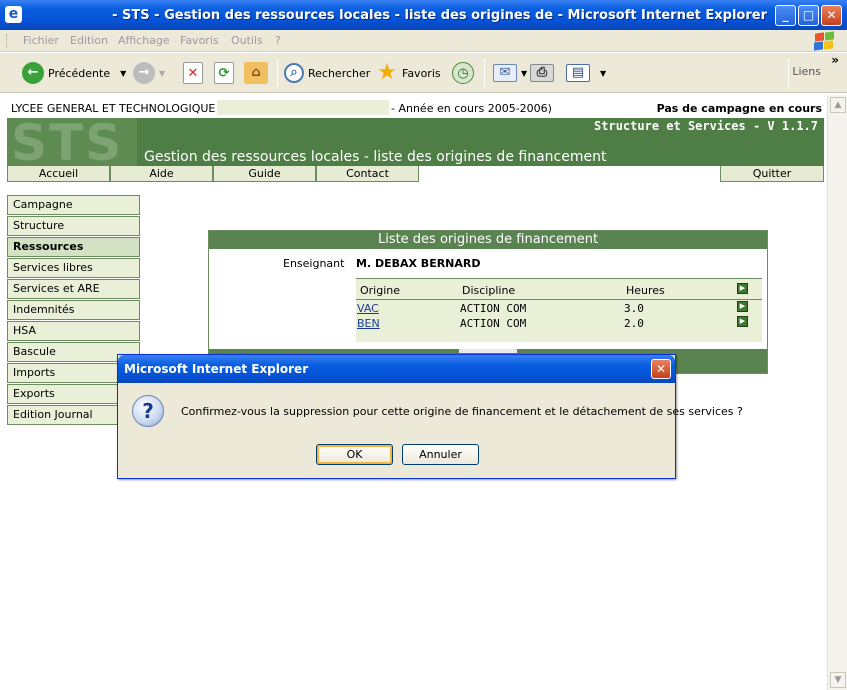 The height and width of the screenshot is (690, 847). What do you see at coordinates (634, 323) in the screenshot?
I see `table-row-heures: 2.0` at bounding box center [634, 323].